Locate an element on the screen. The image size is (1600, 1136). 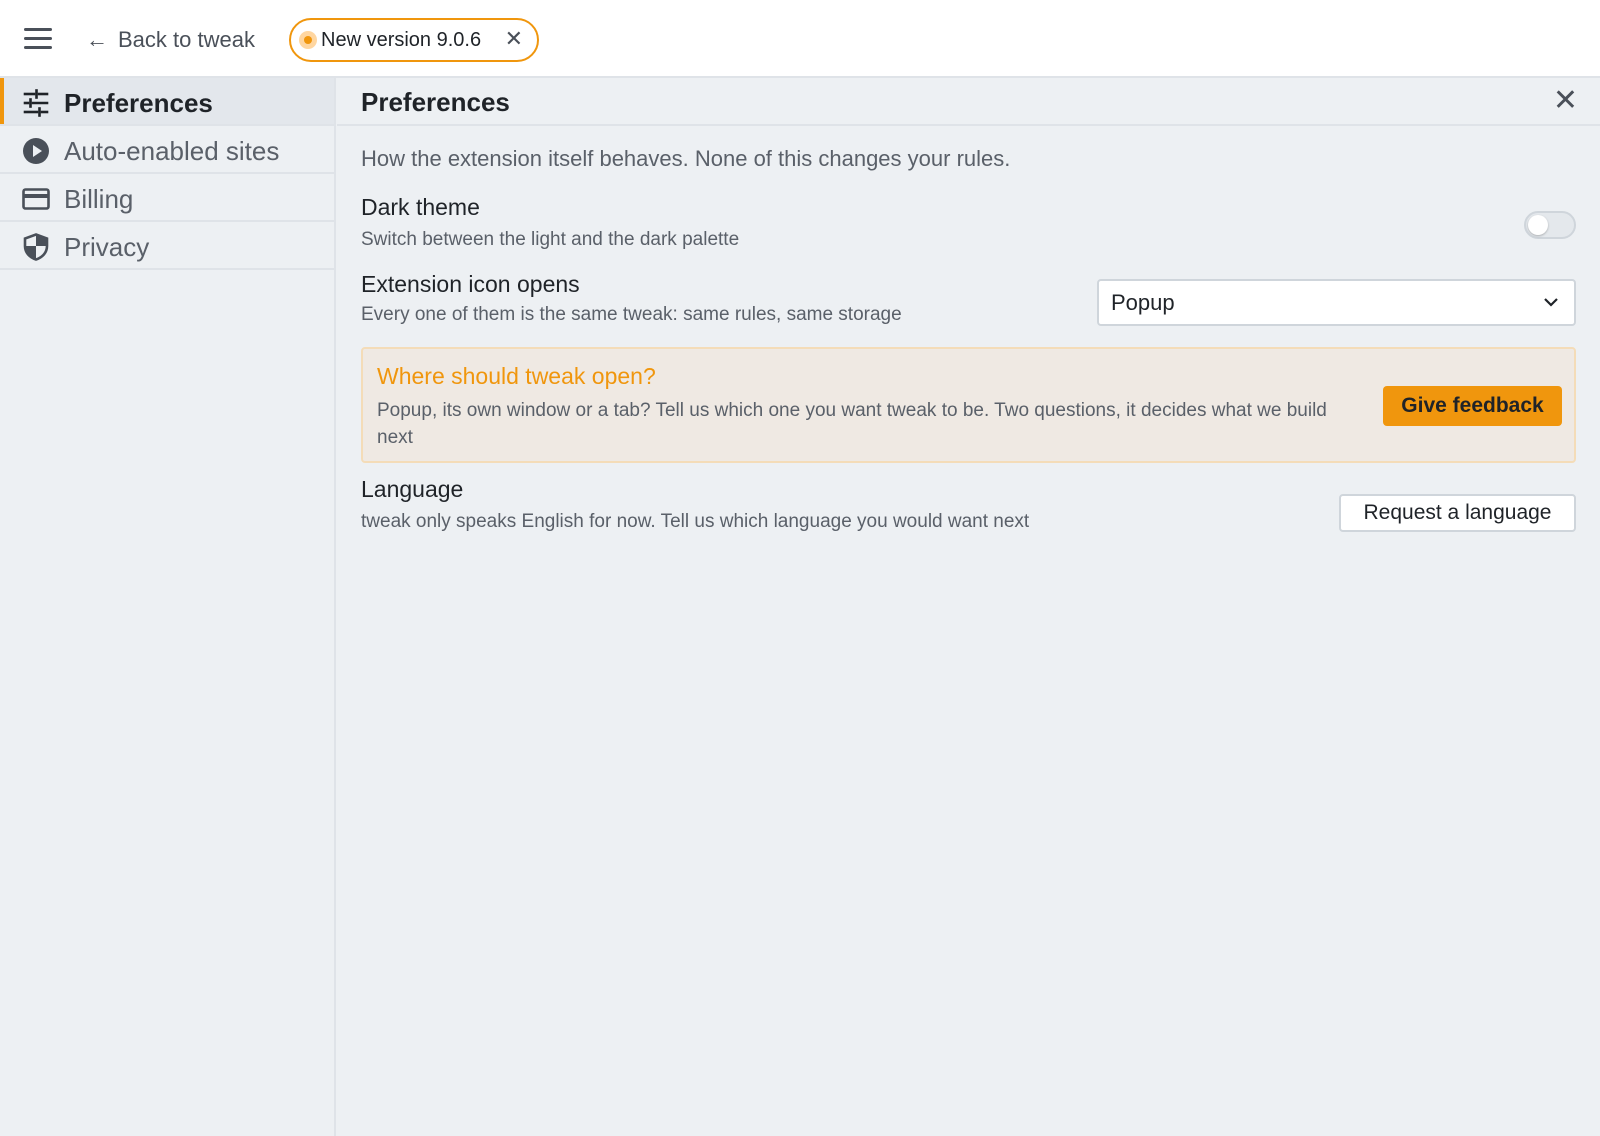
sidebar-item-billing: Billing is located at coordinates (167, 198).